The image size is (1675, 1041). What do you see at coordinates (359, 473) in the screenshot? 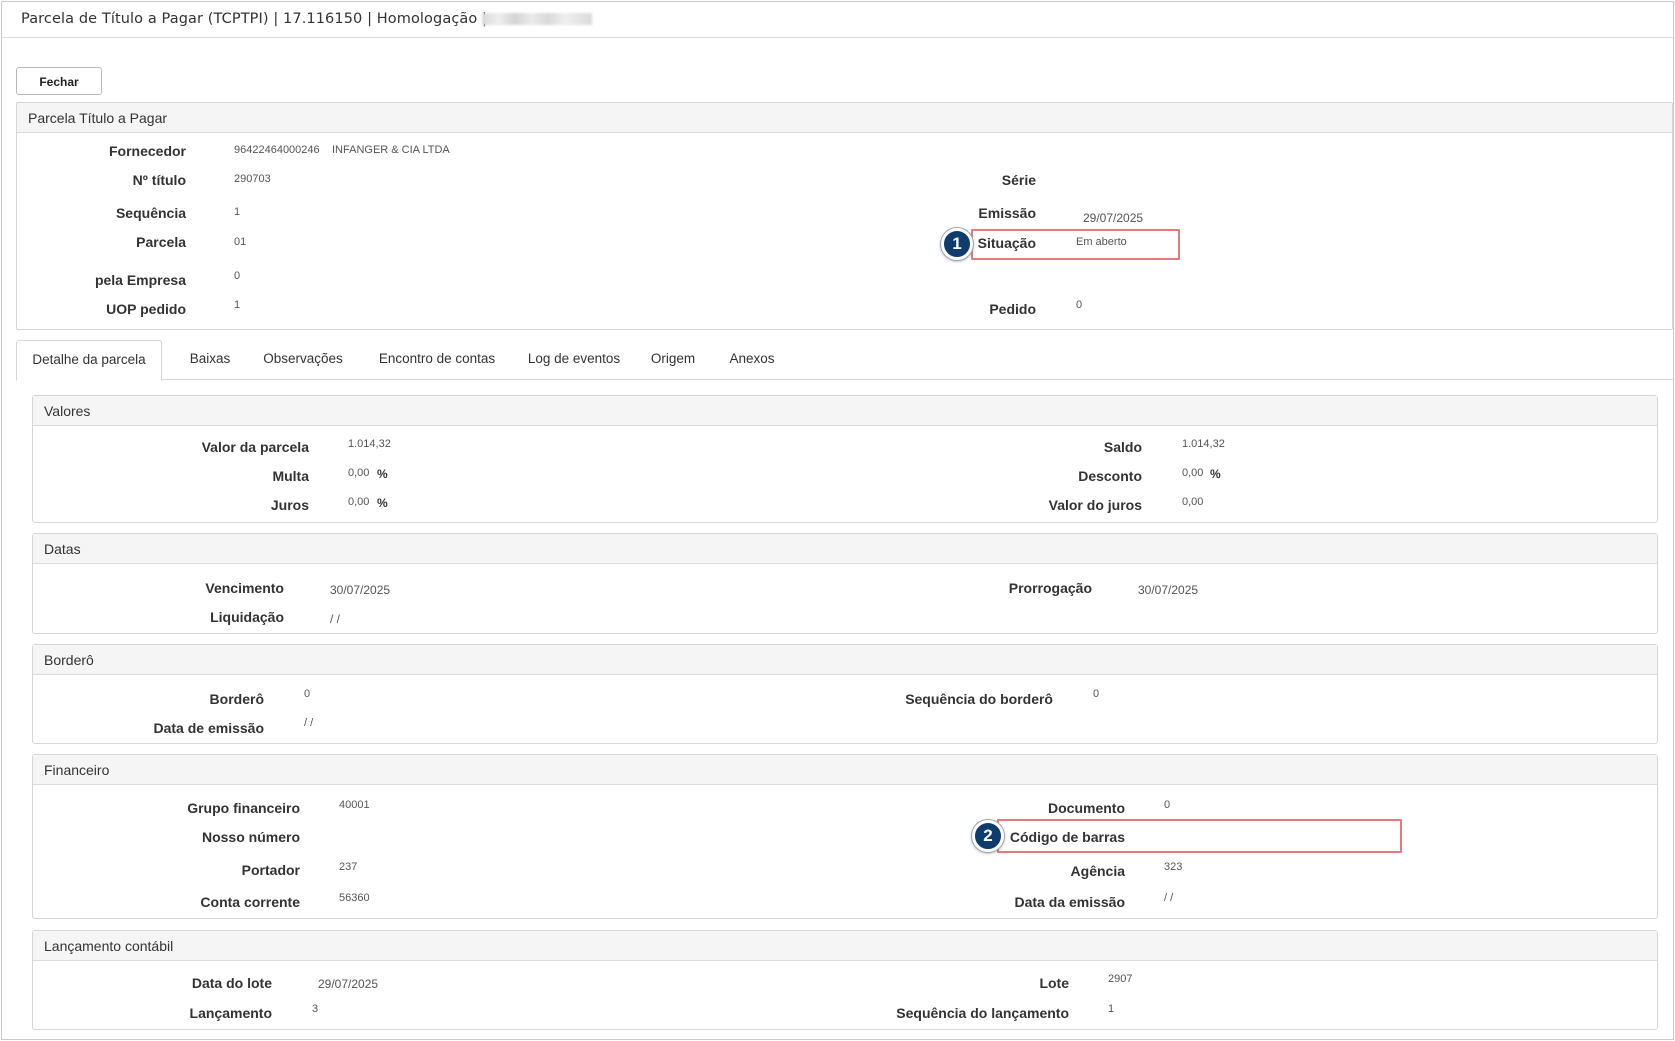
I see `multa-value: 0,00` at bounding box center [359, 473].